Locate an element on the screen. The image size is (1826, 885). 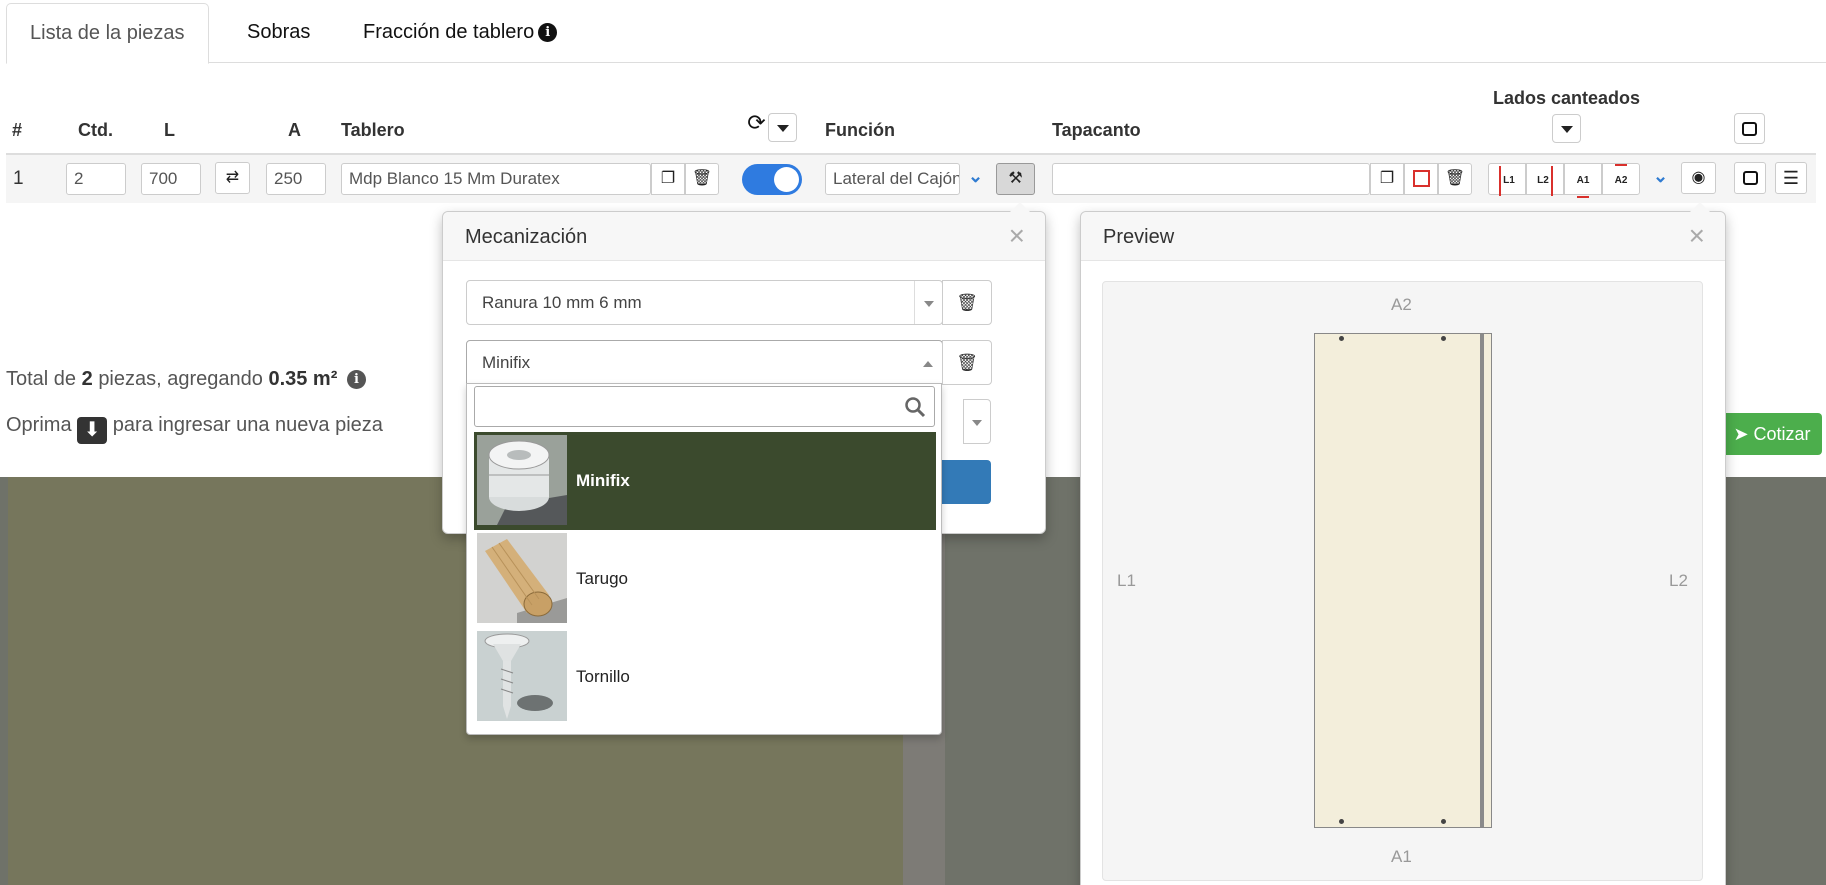
search-icon is located at coordinates (915, 407).